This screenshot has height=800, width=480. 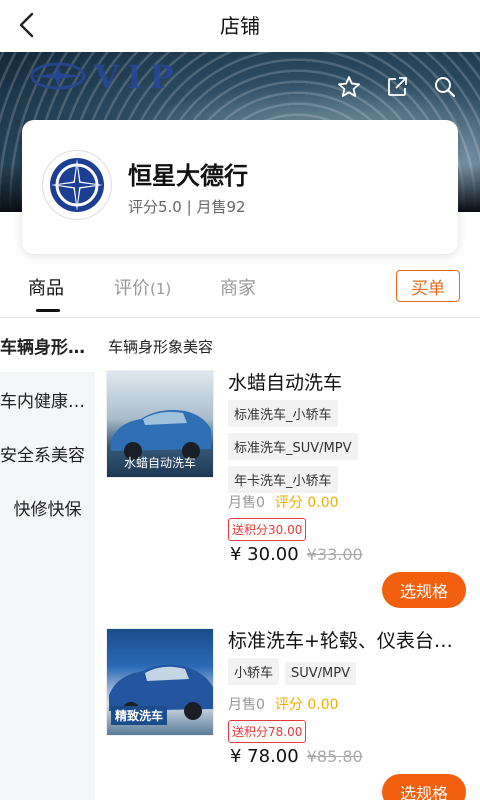 What do you see at coordinates (267, 731) in the screenshot?
I see `points-badge: 送积分78.00` at bounding box center [267, 731].